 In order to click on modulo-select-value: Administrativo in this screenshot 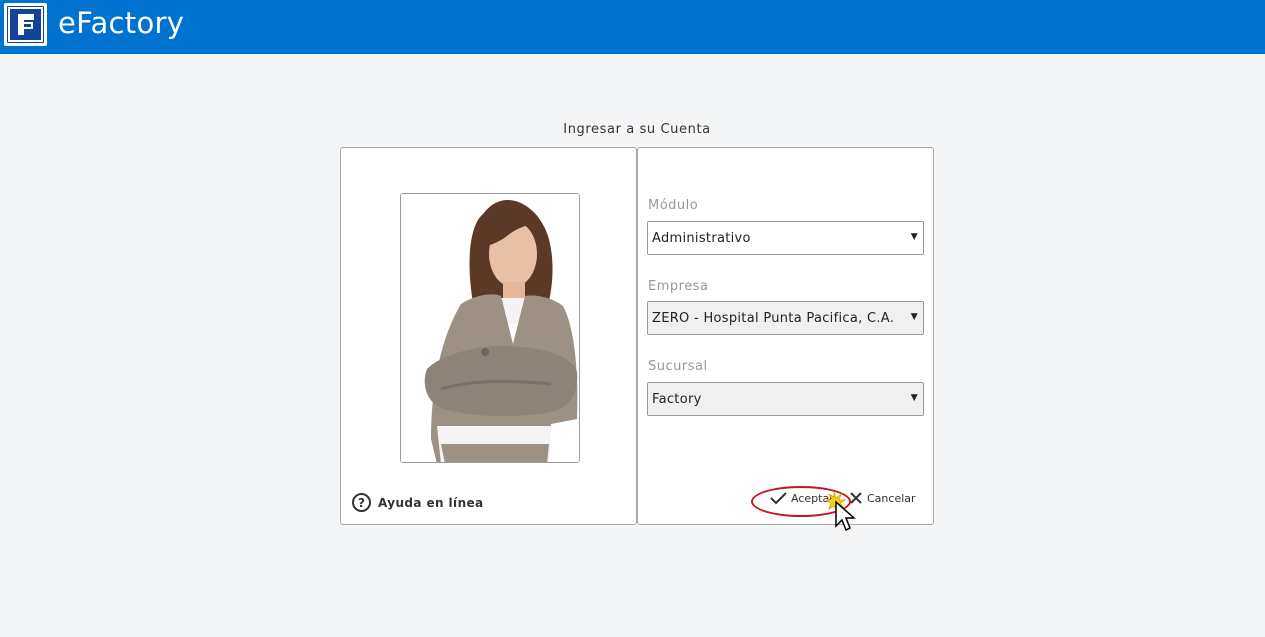, I will do `click(701, 238)`.